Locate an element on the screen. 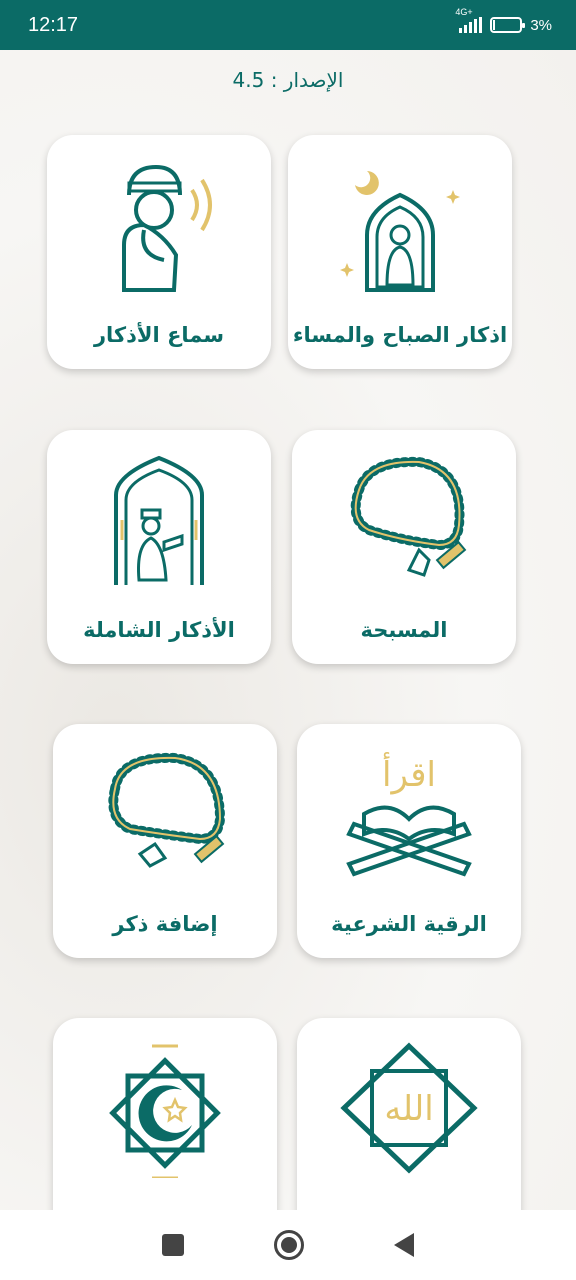  praying-man-mihrab-icon is located at coordinates (400, 231).